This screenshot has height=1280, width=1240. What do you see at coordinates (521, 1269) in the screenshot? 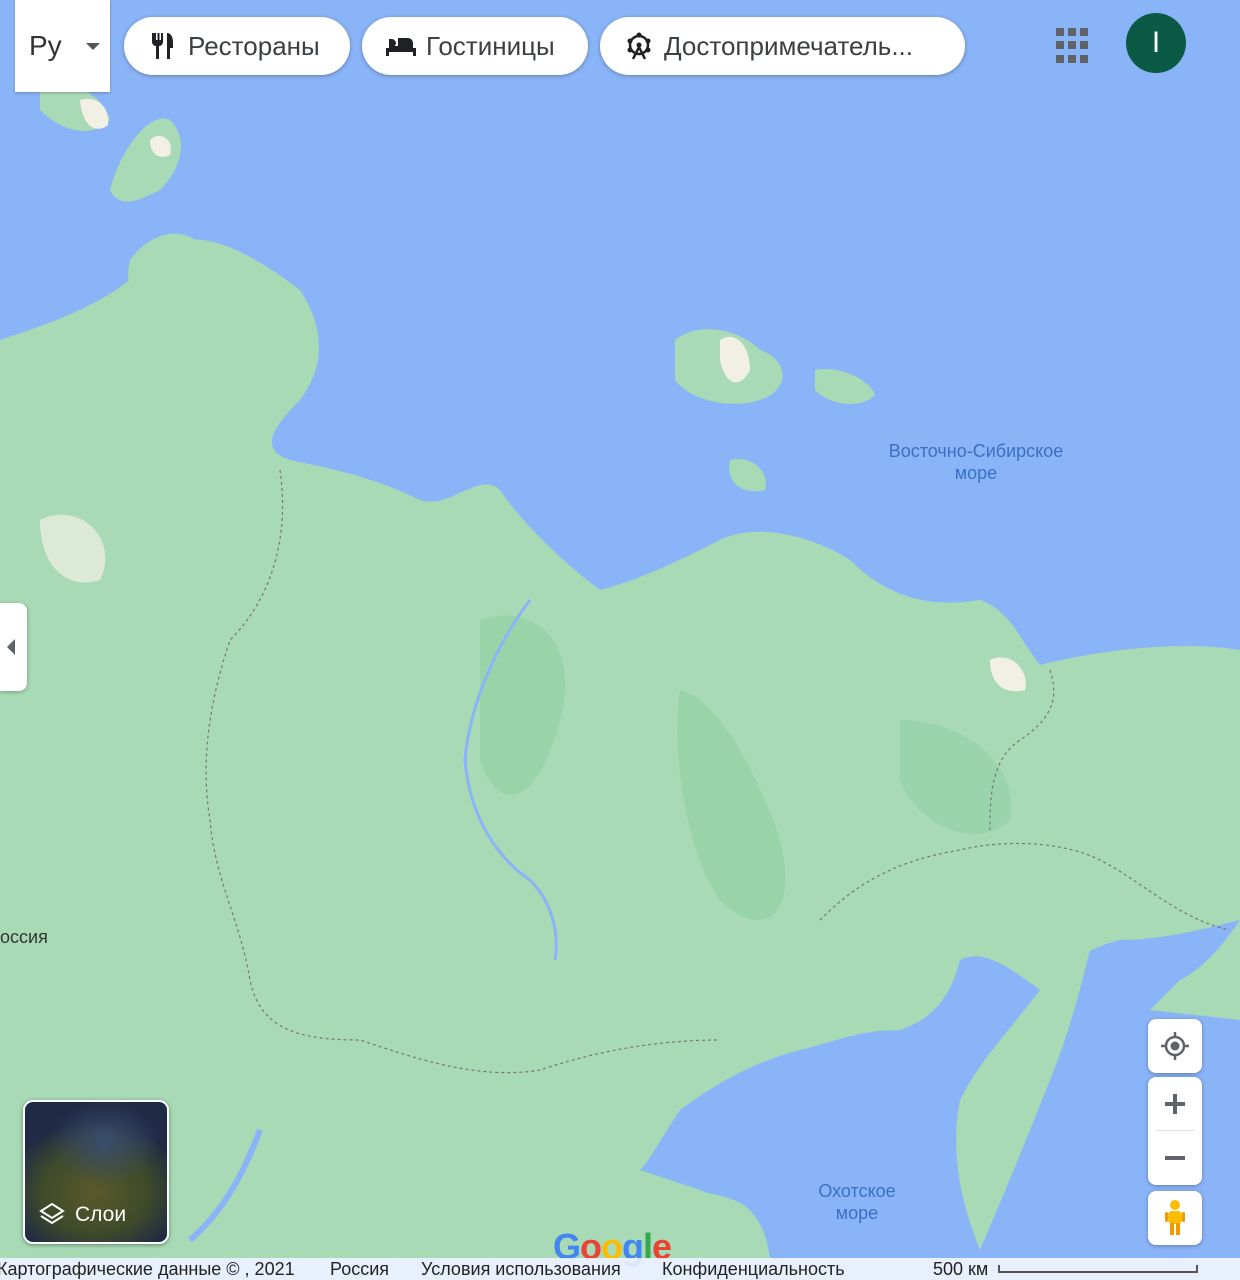
I see `terms-link: Условия использования` at bounding box center [521, 1269].